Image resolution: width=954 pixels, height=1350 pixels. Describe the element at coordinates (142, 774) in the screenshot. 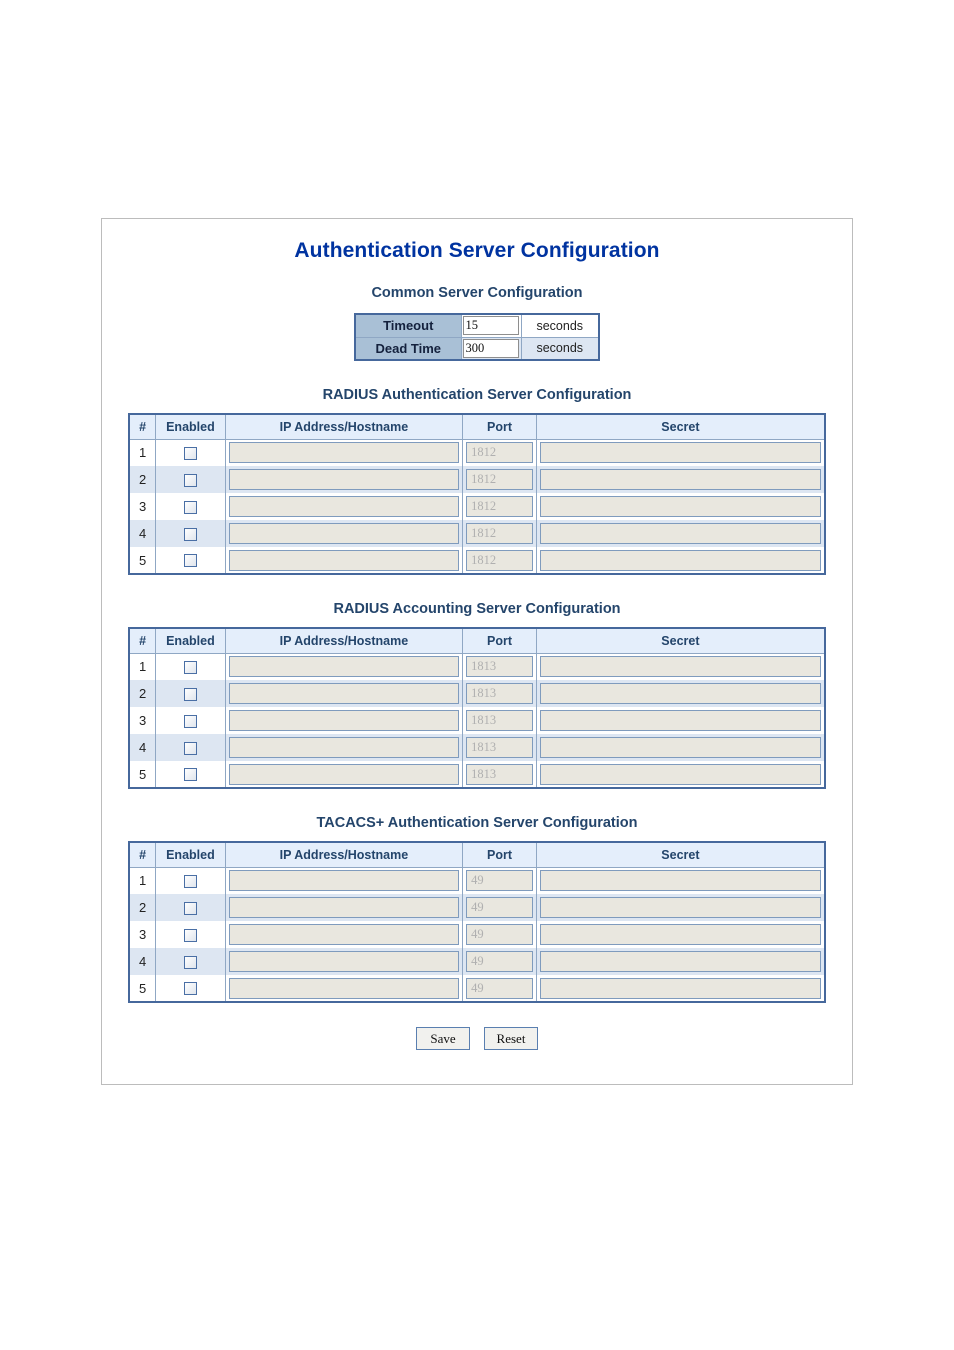

I see `row-index: 5` at that location.